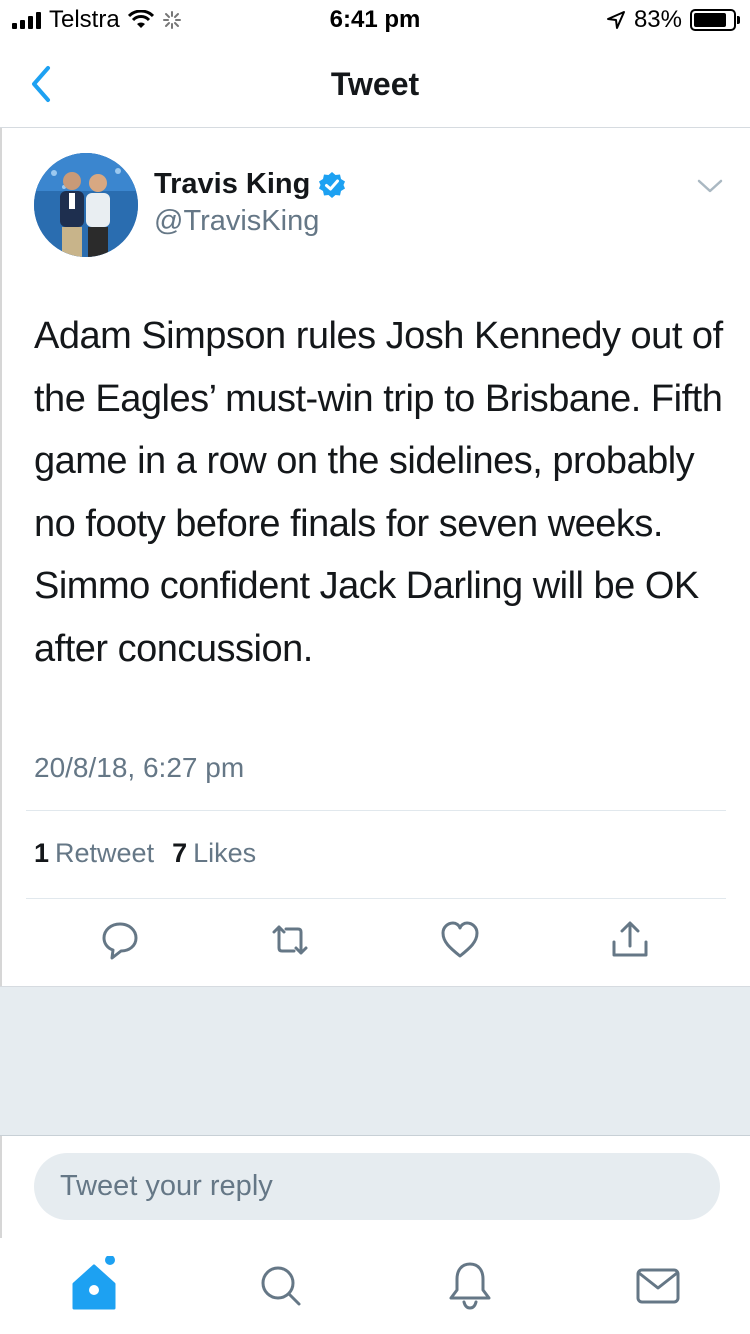 The image size is (750, 1334). I want to click on tab-bar, so click(375, 1287).